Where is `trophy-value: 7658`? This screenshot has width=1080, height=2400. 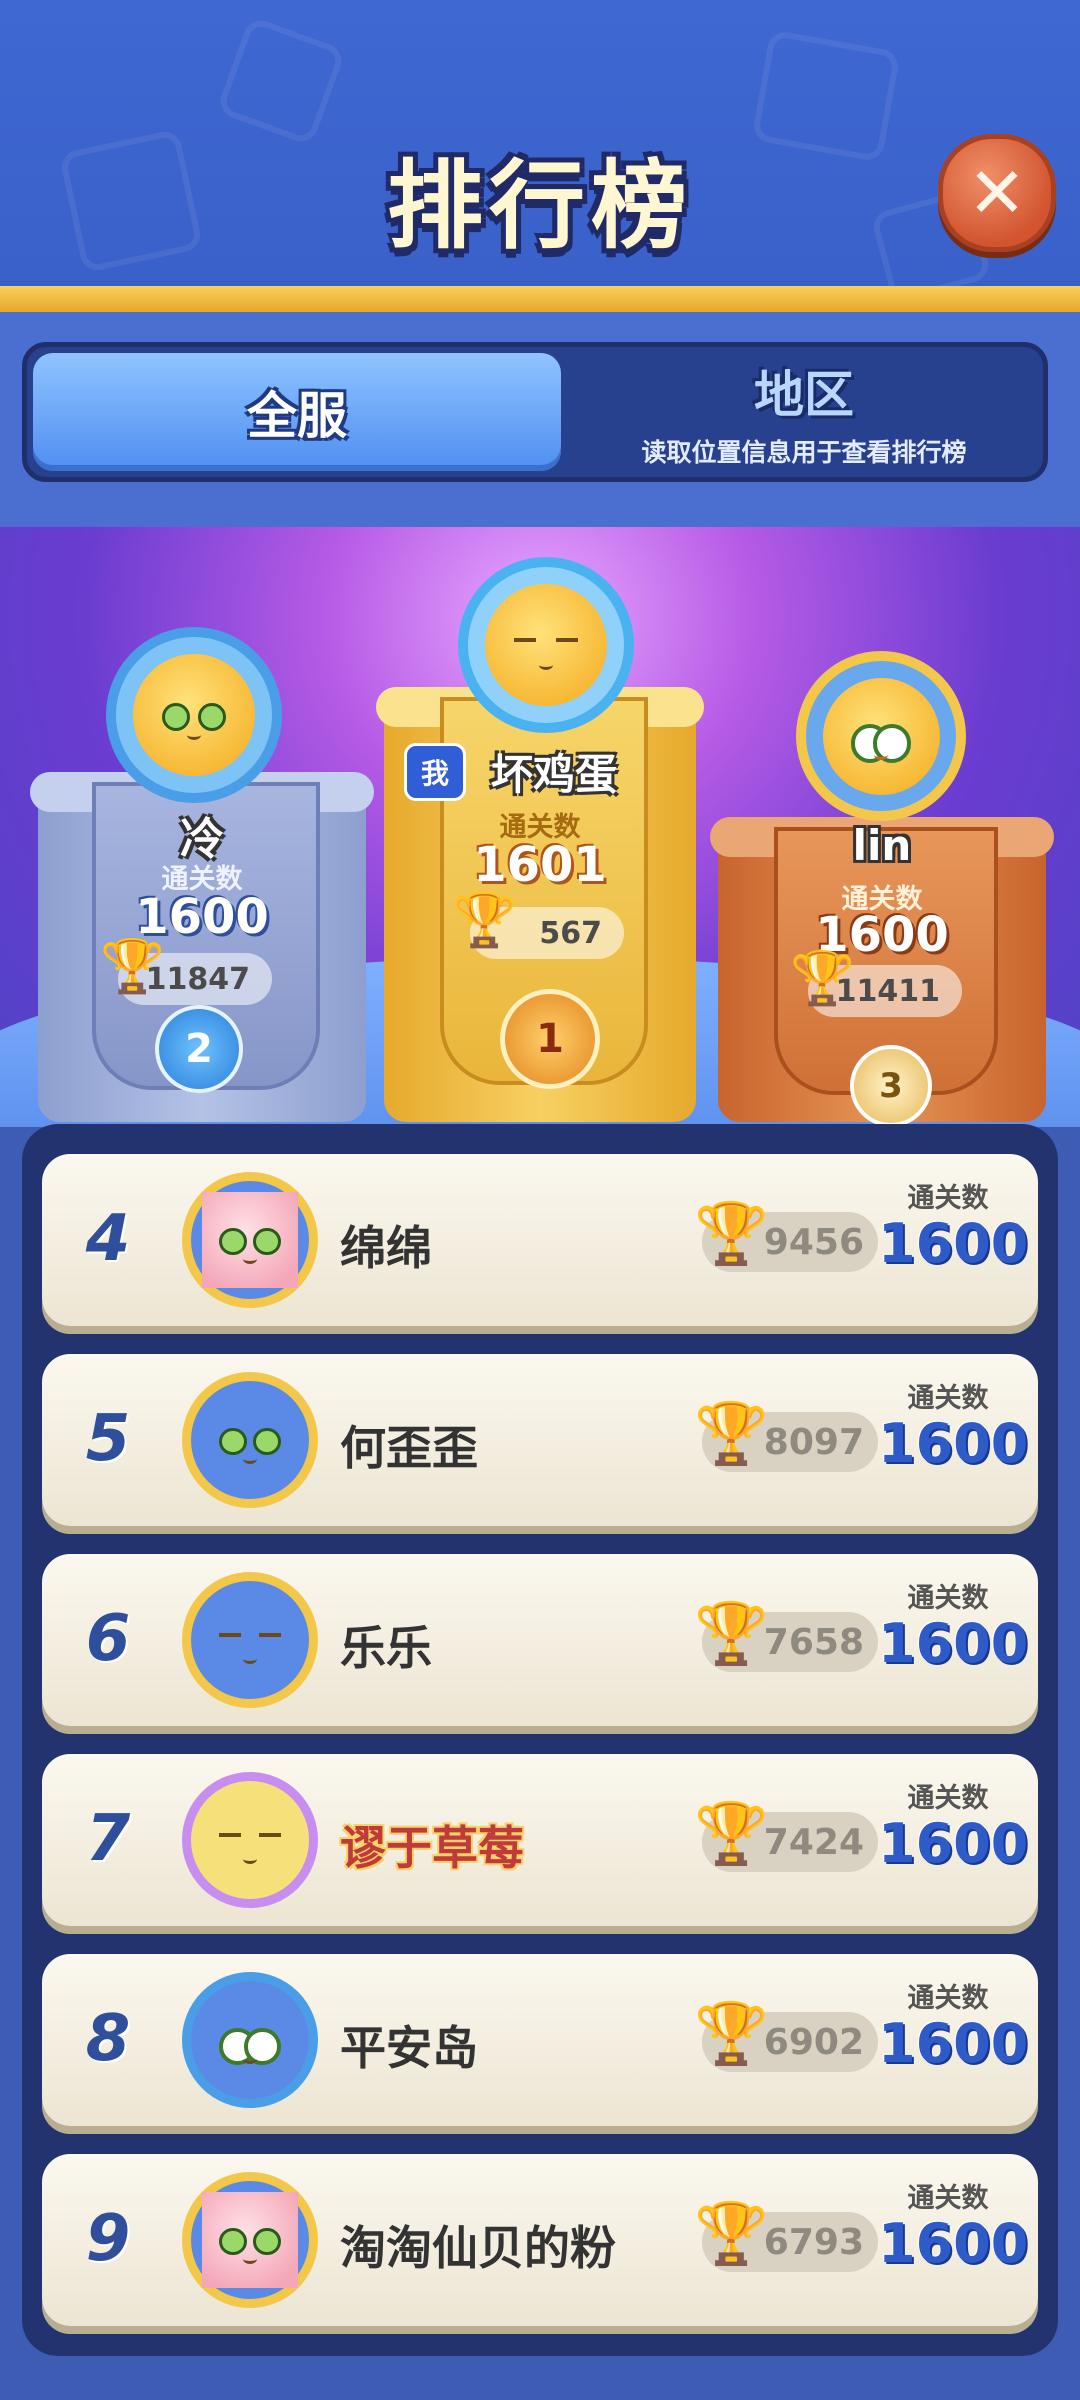
trophy-value: 7658 is located at coordinates (813, 1642).